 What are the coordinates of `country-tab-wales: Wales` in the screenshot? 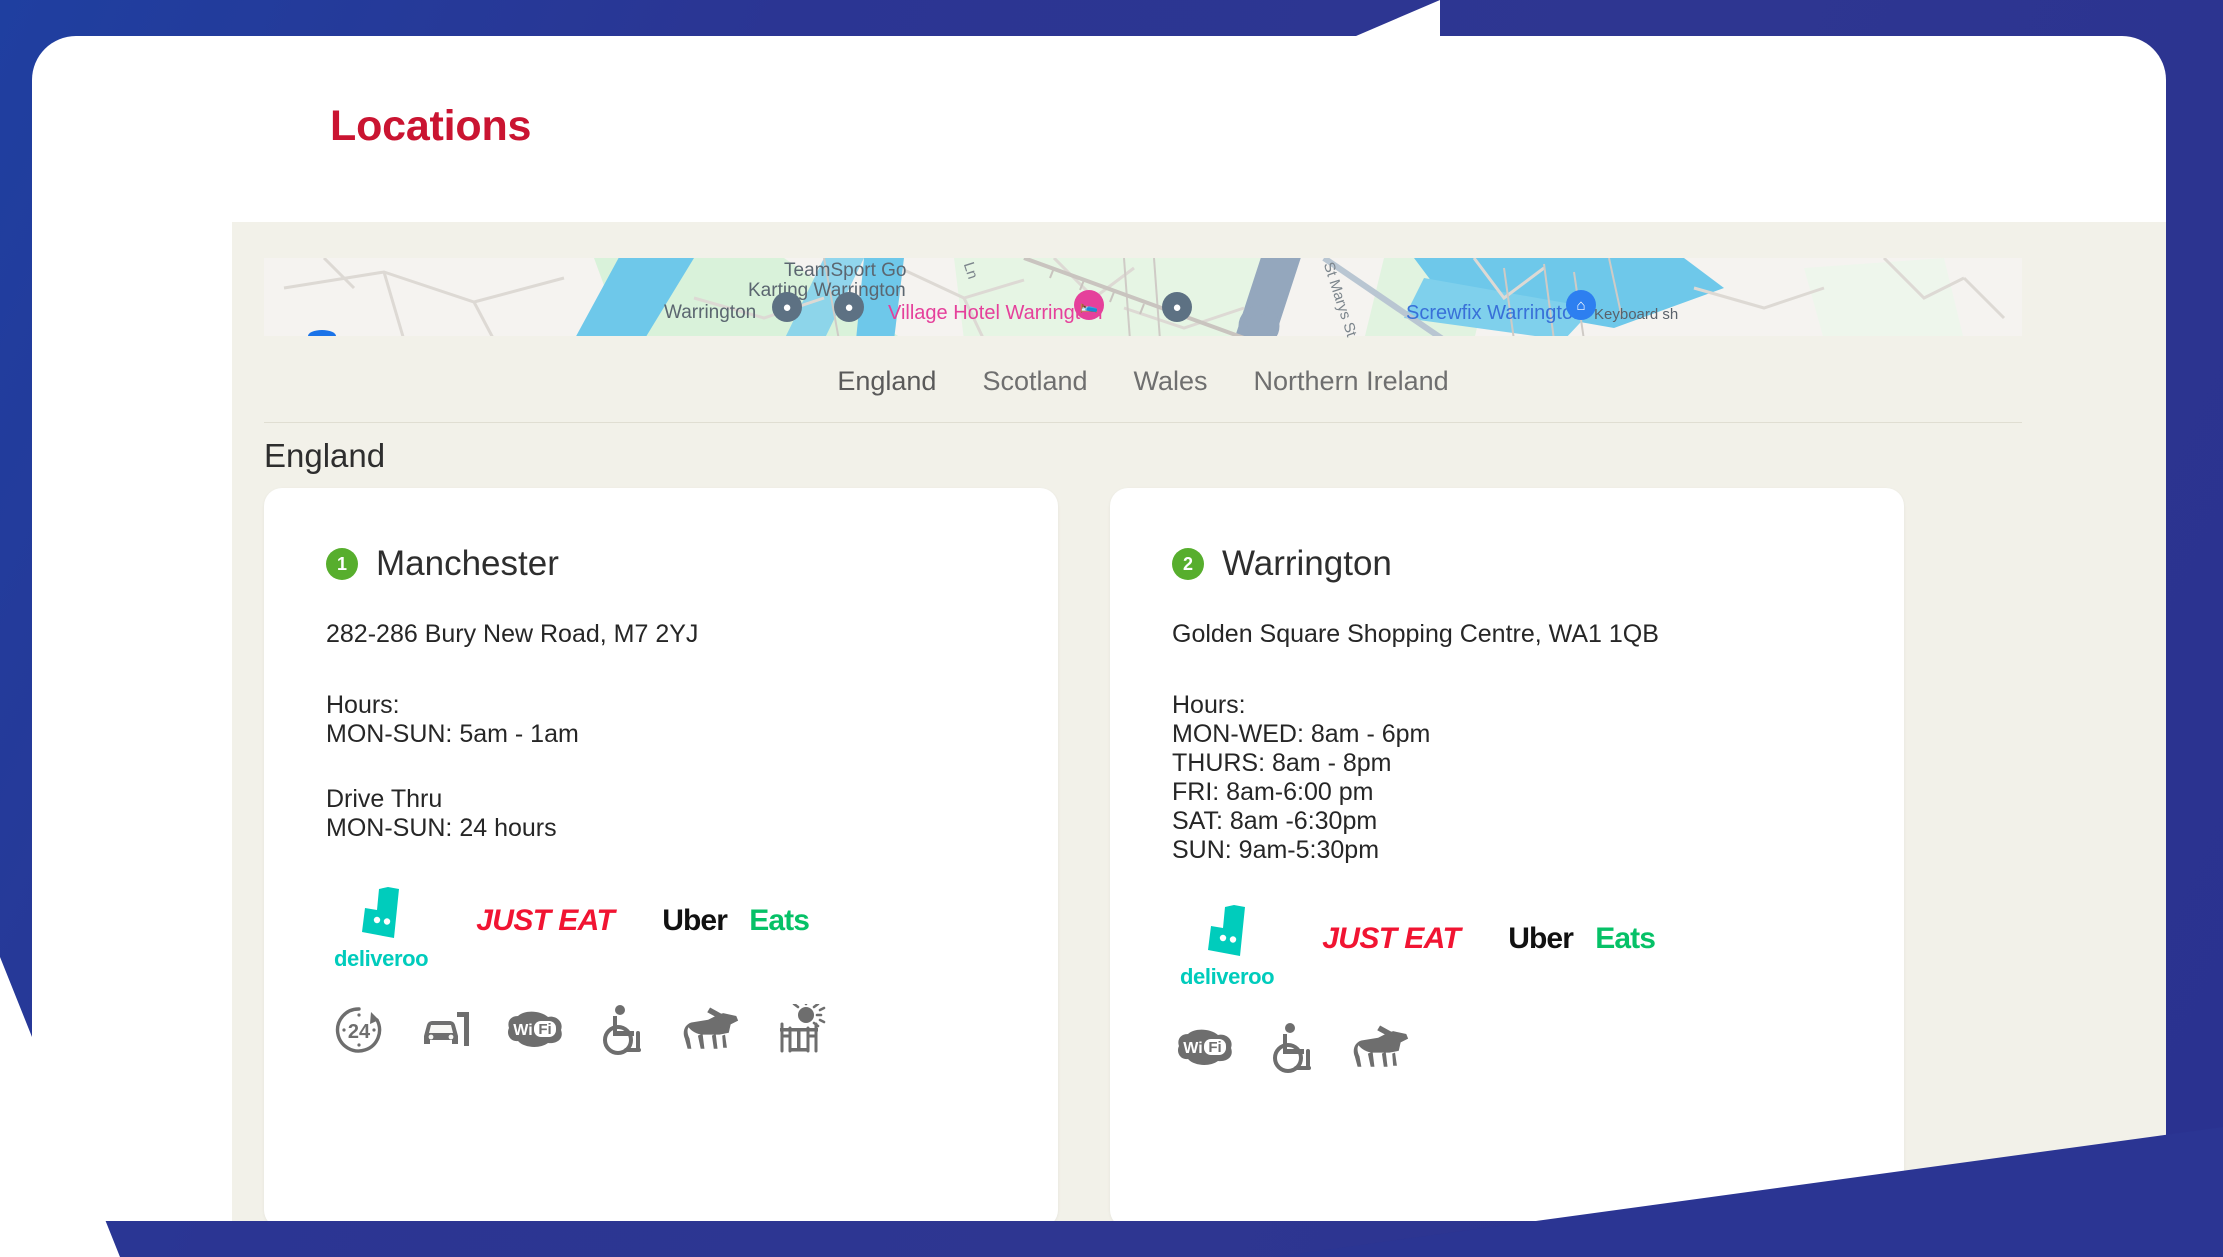 It's located at (1171, 381).